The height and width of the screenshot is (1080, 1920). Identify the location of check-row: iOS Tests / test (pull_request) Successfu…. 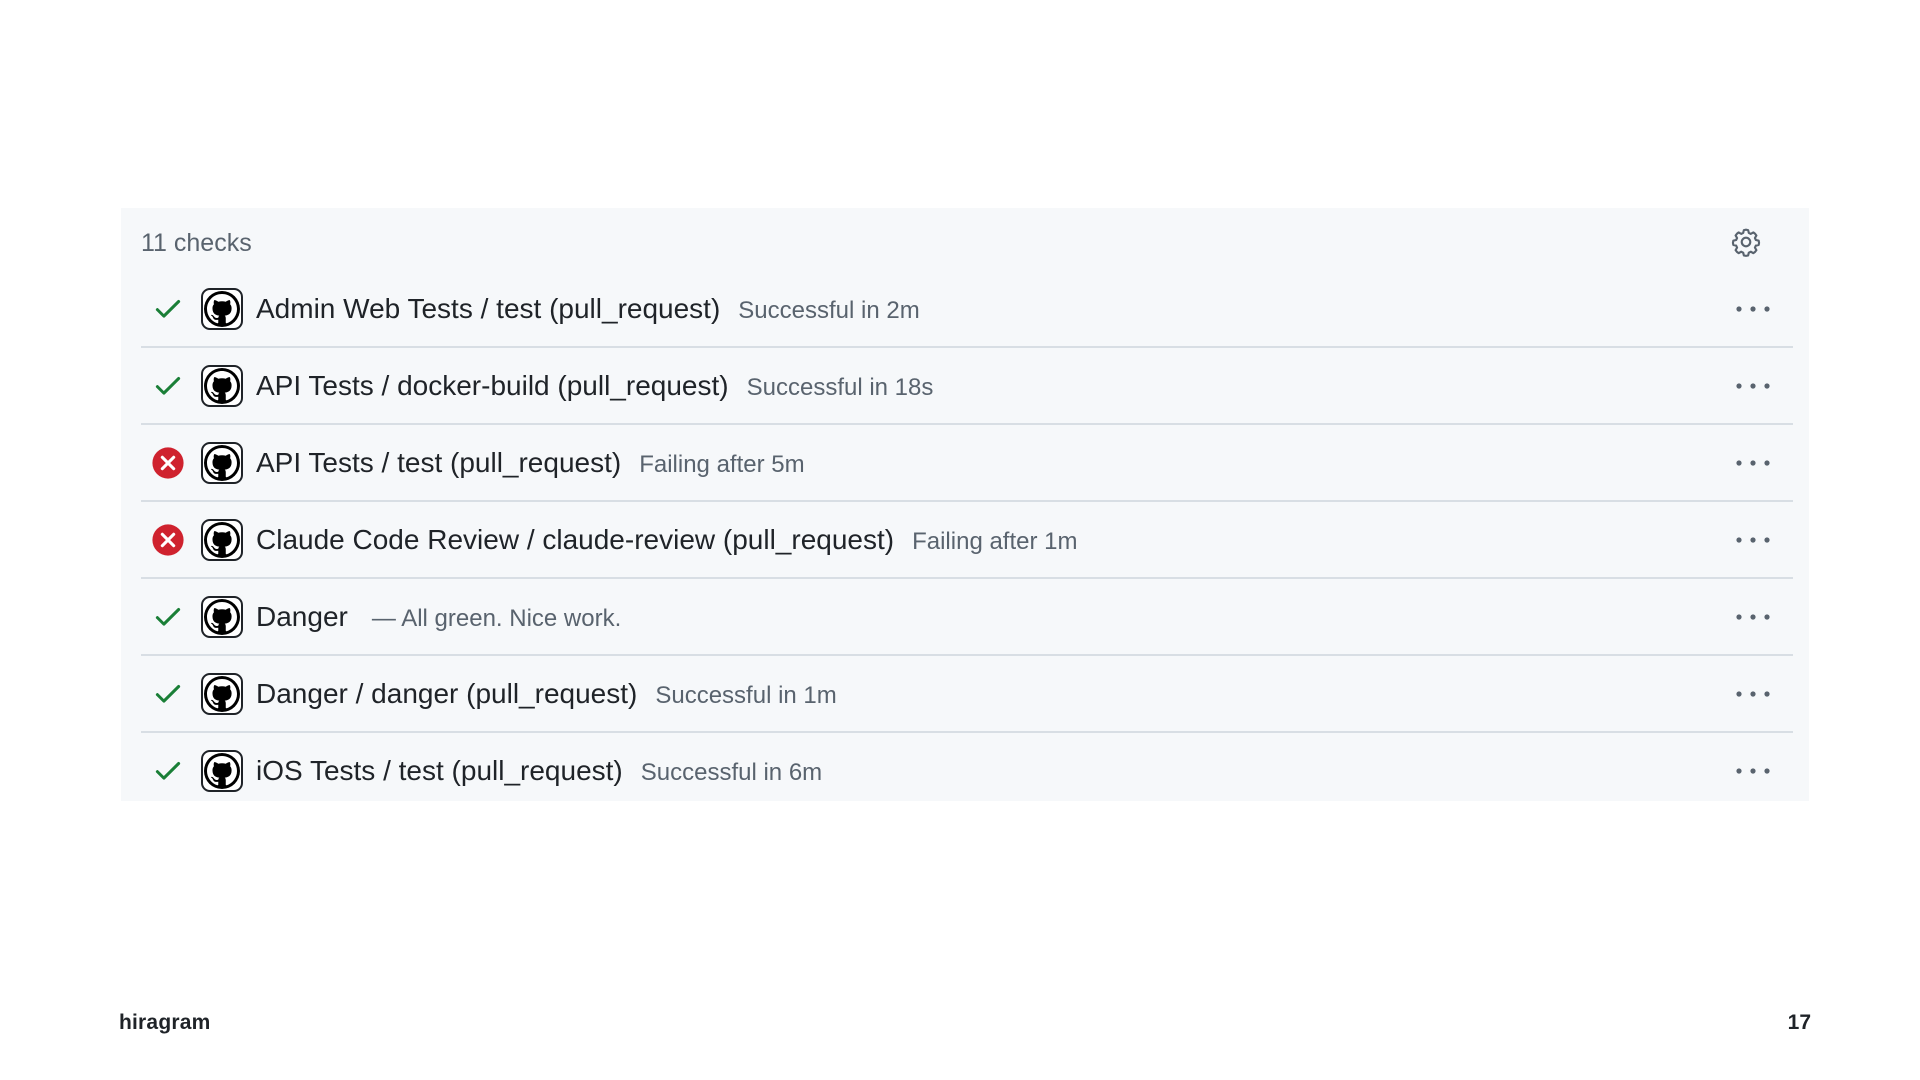
(967, 770).